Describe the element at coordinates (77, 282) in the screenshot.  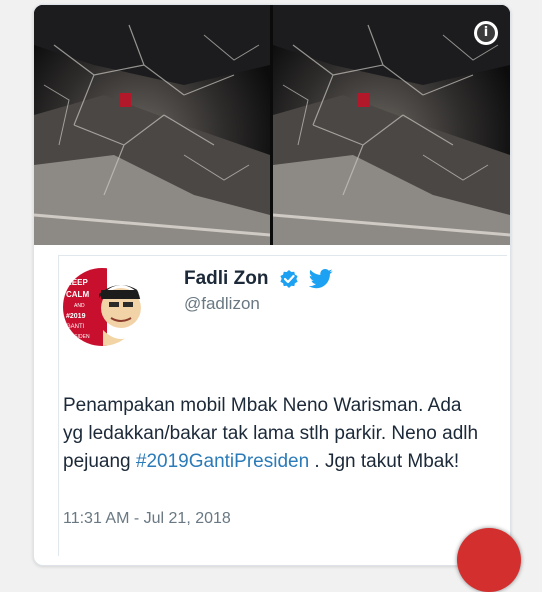
I see `avatar-badge-line-1: KEEP` at that location.